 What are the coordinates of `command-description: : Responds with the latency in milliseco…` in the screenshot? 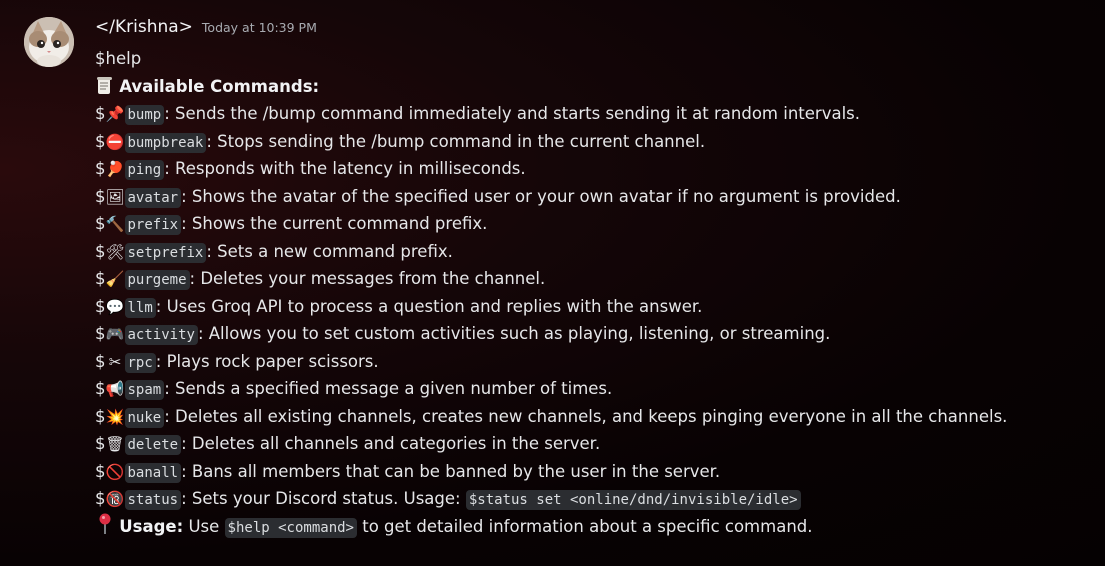 It's located at (345, 168).